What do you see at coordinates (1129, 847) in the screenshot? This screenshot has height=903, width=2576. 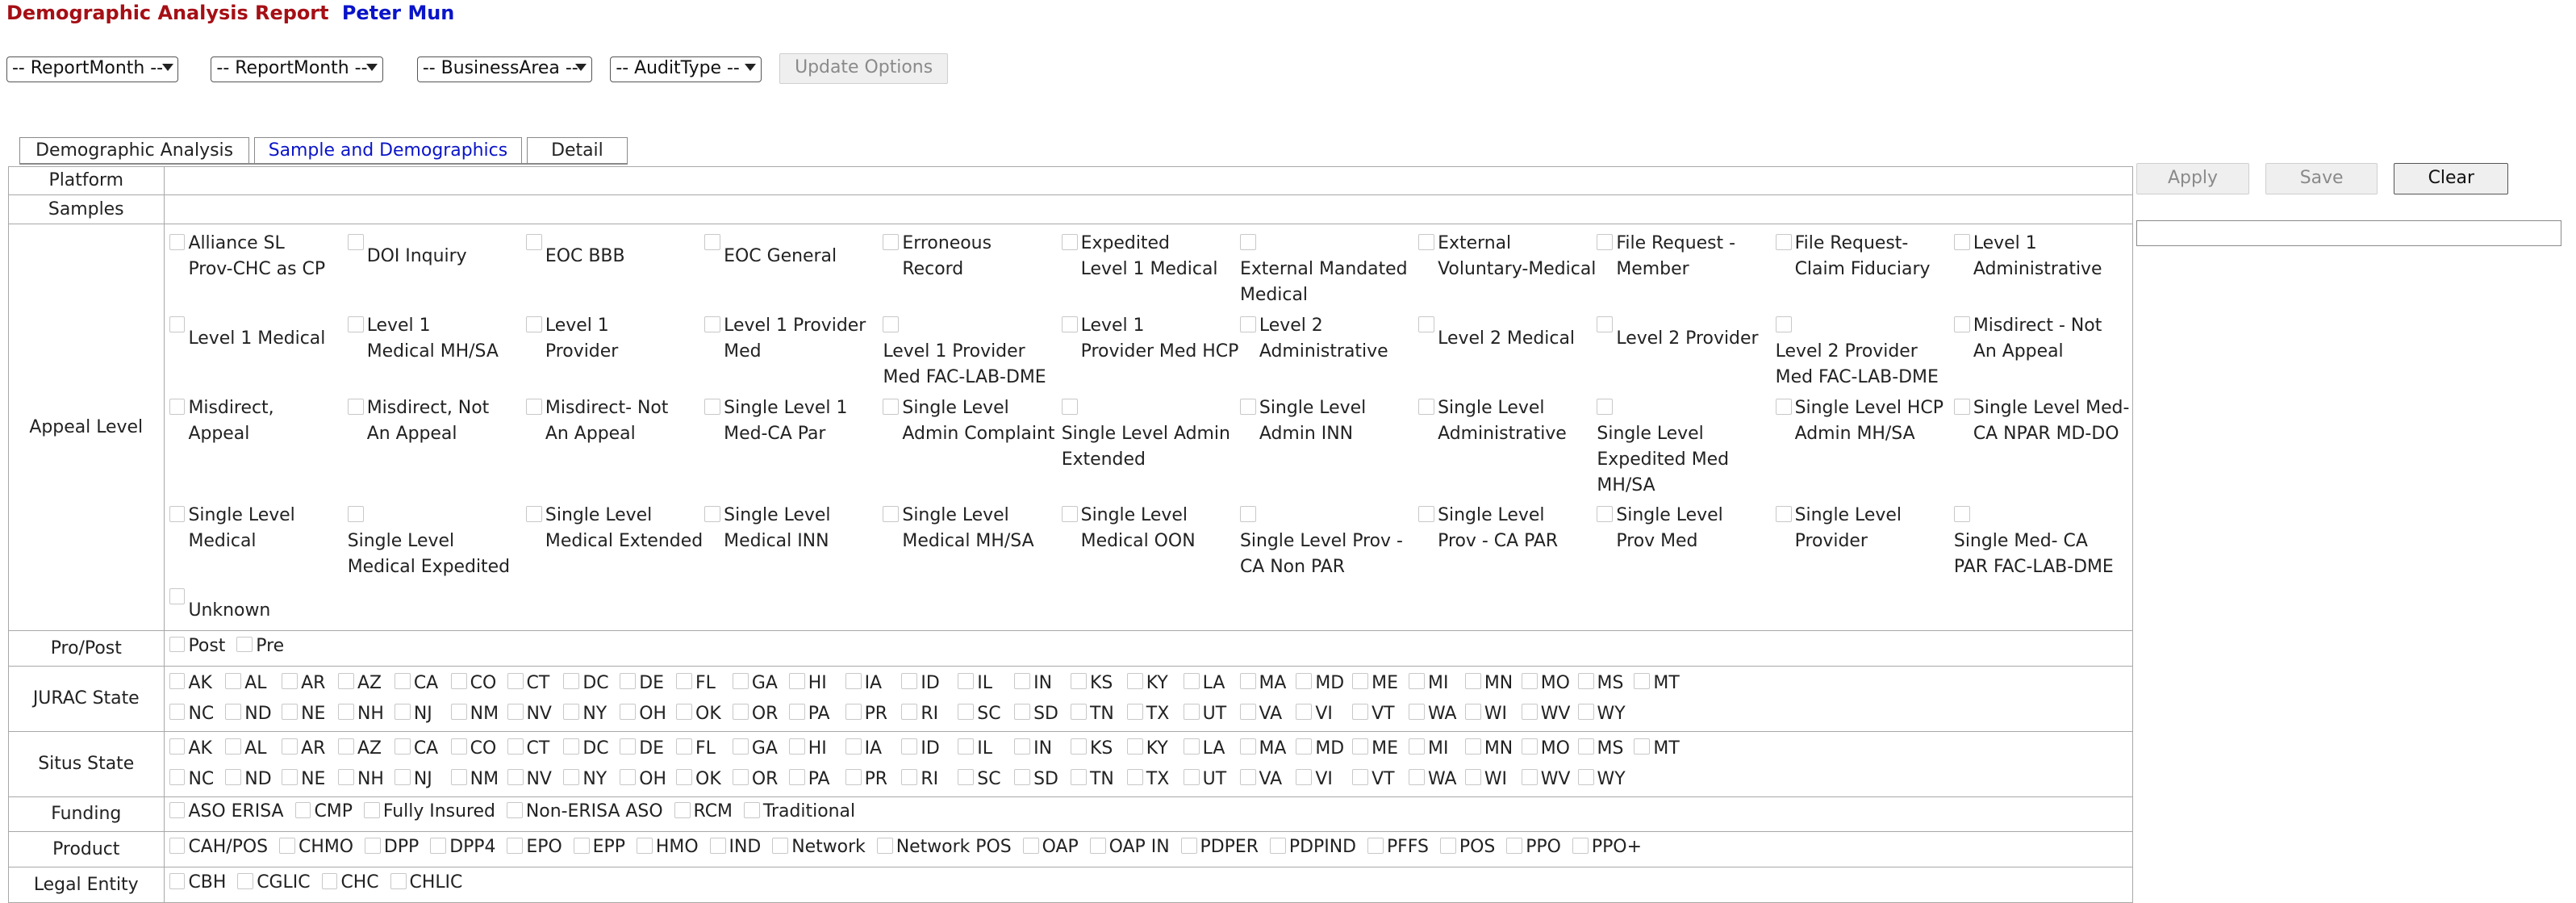 I see `product-option-oap-in: OAP IN` at bounding box center [1129, 847].